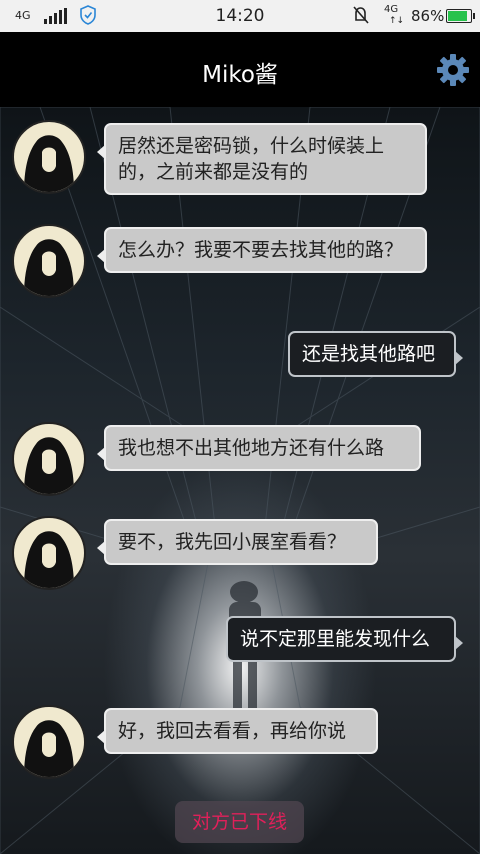 The image size is (480, 854). I want to click on mute-icon, so click(361, 15).